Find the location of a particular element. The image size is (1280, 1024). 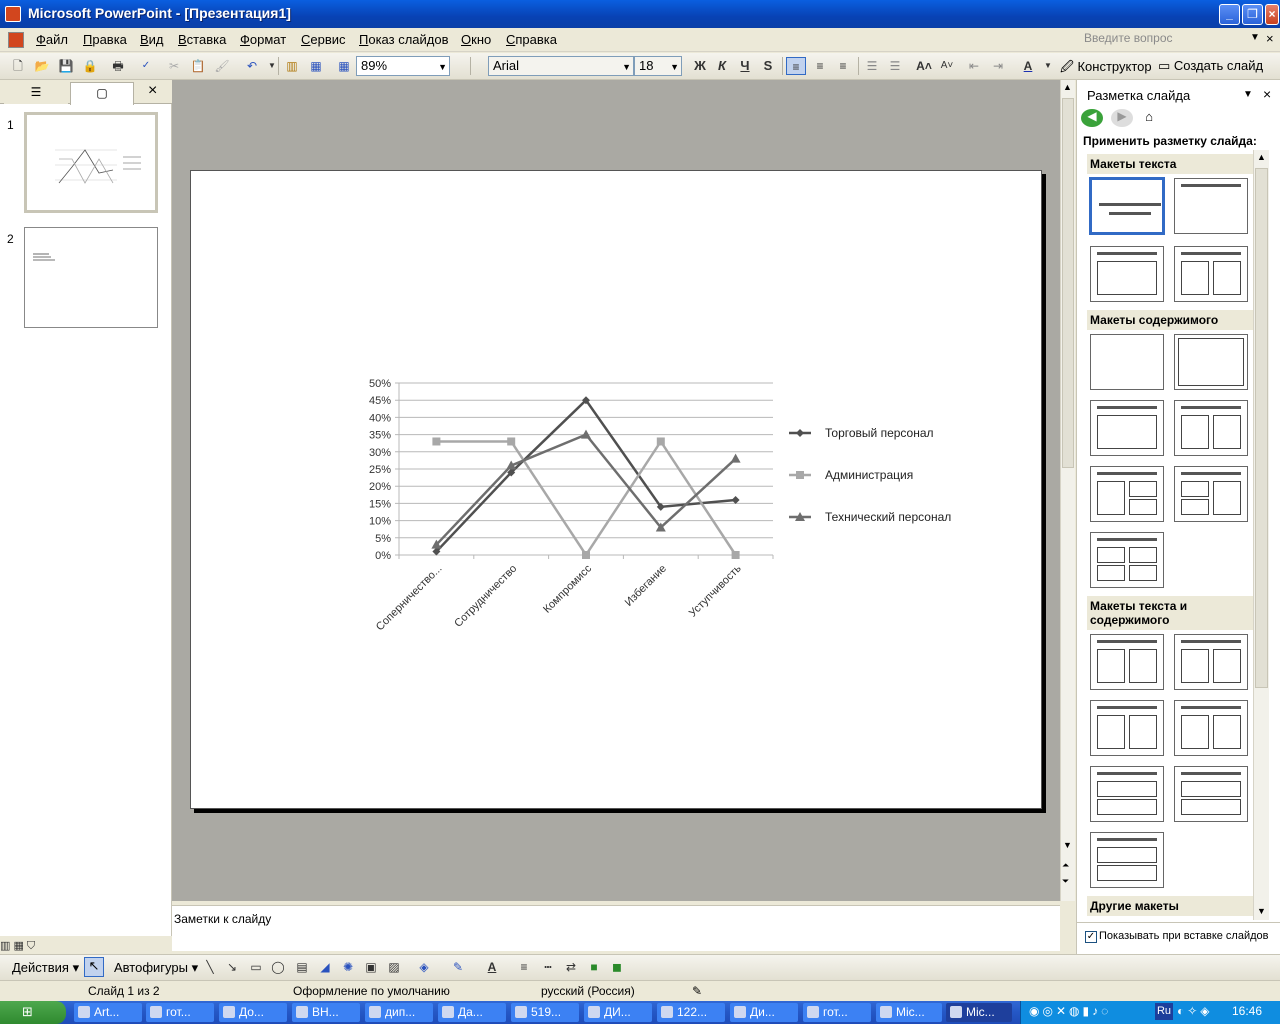

menu-insert: Вставка is located at coordinates (202, 39).